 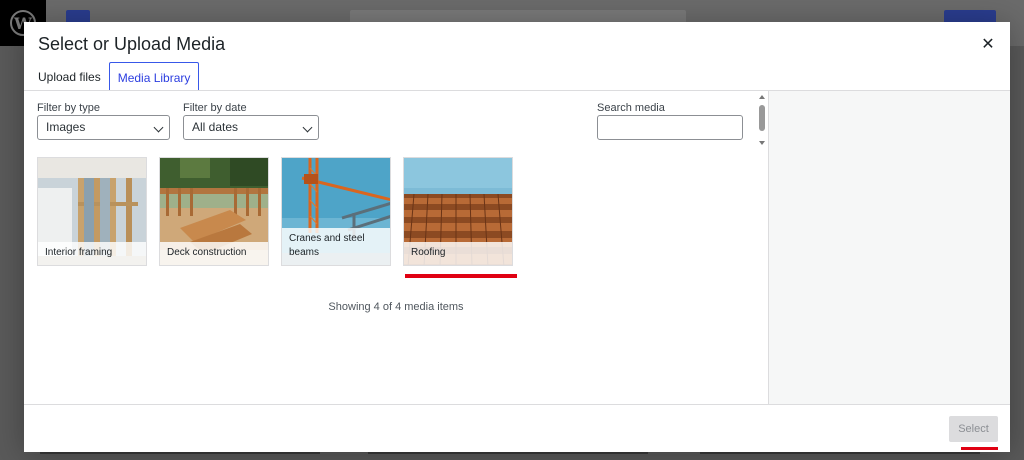 What do you see at coordinates (458, 253) in the screenshot?
I see `media-caption: Roofing` at bounding box center [458, 253].